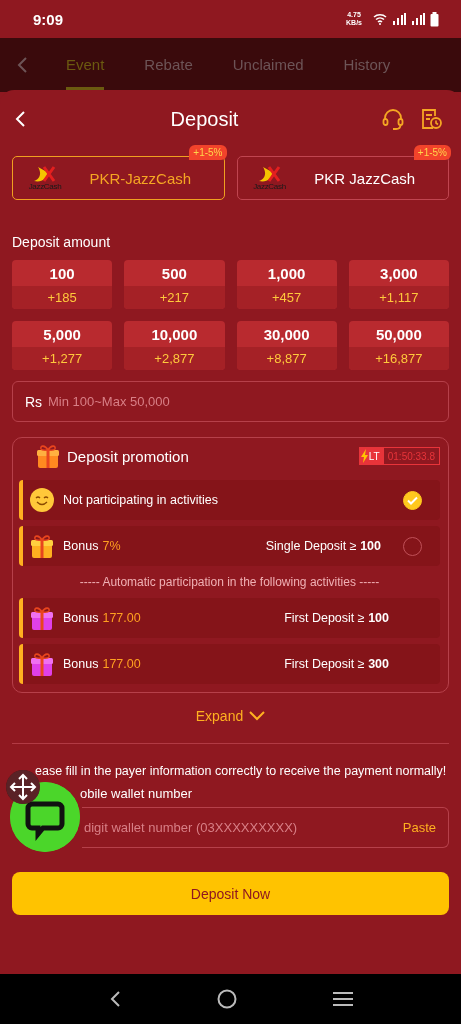 This screenshot has height=1024, width=461. What do you see at coordinates (364, 456) in the screenshot?
I see `lightning-icon` at bounding box center [364, 456].